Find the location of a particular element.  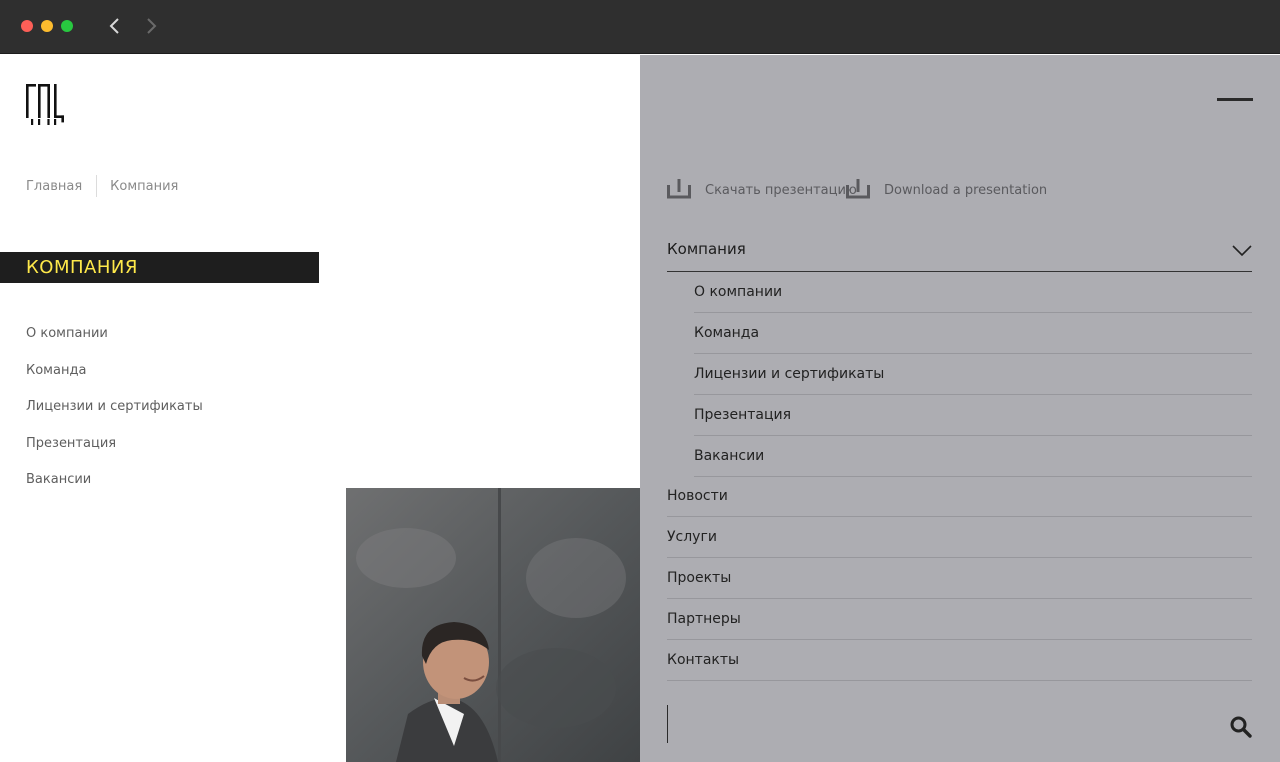

breadcrumb-home-link: Главная is located at coordinates (54, 186).